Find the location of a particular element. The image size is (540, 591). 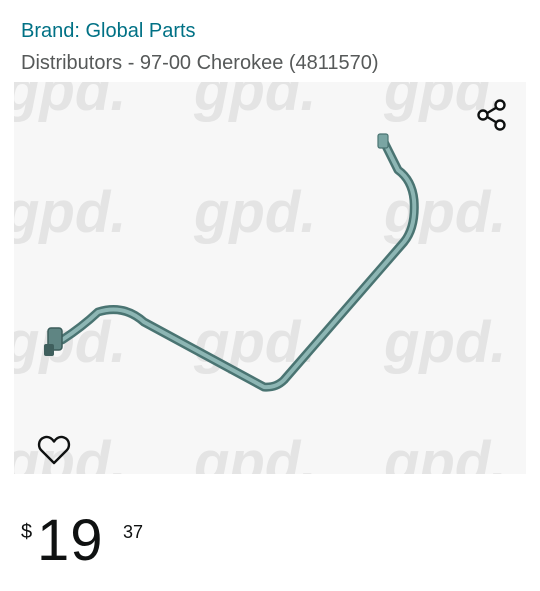

share-icon is located at coordinates (491, 115).